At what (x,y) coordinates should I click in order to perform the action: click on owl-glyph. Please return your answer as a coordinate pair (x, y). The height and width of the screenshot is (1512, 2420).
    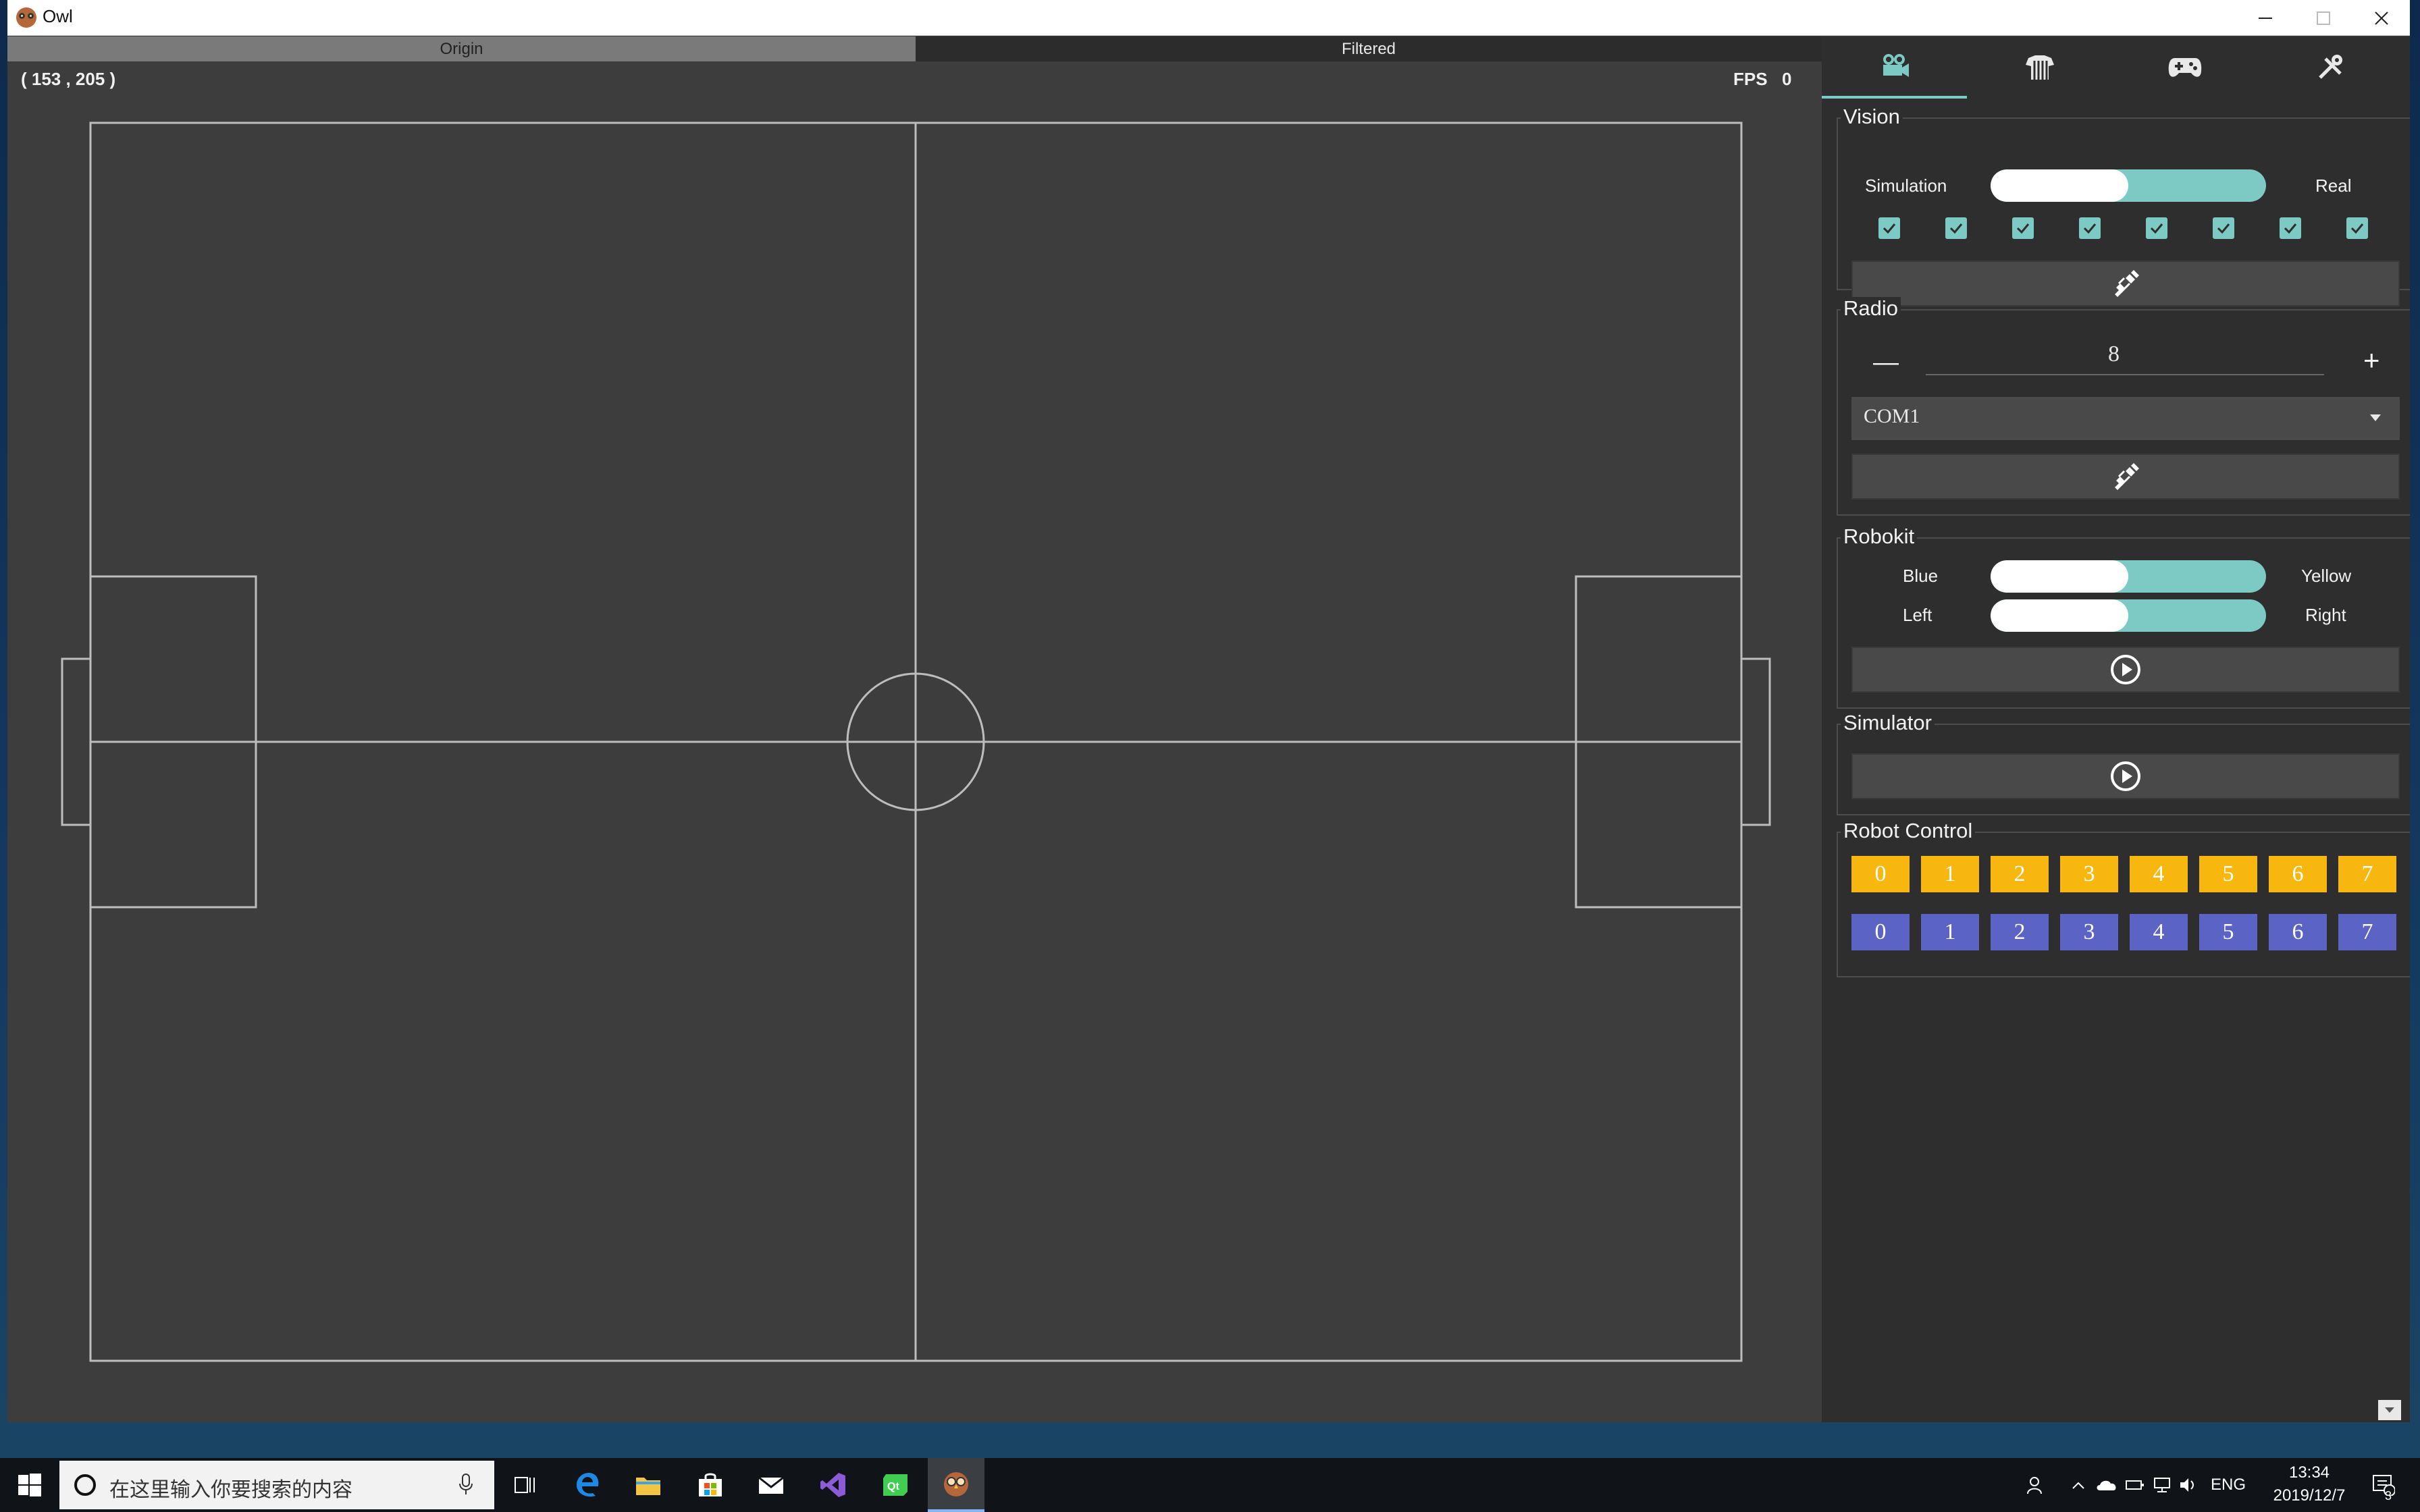
    Looking at the image, I should click on (956, 1484).